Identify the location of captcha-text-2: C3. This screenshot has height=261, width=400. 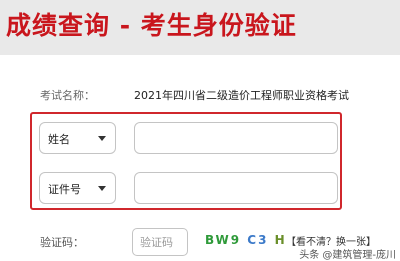
(258, 240).